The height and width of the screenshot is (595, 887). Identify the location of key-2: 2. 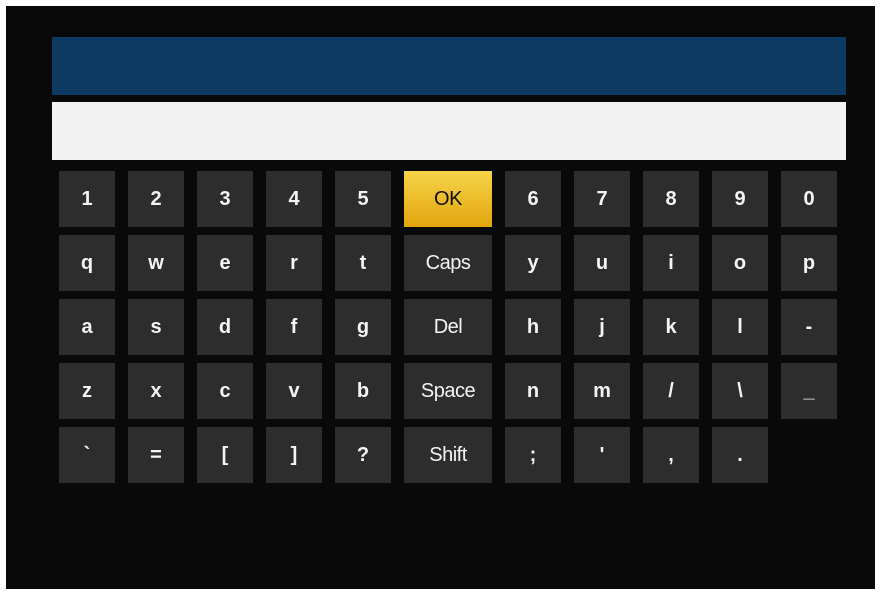
(156, 199).